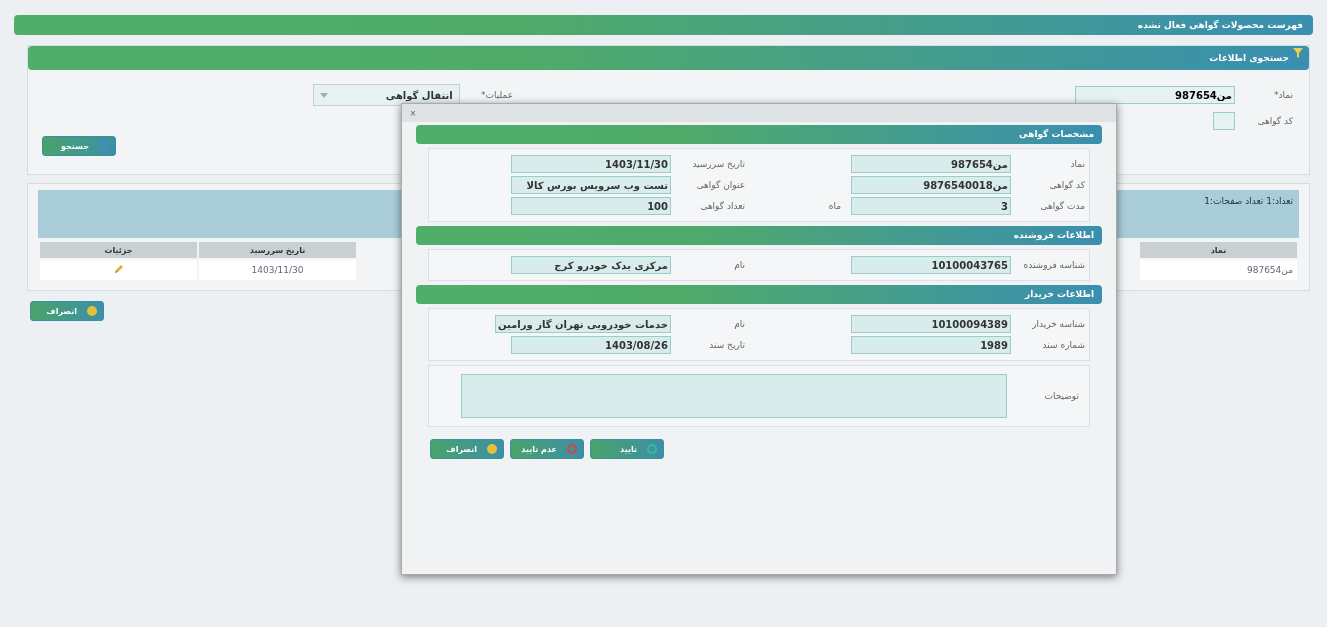  Describe the element at coordinates (1155, 95) in the screenshot. I see `text-field: من987654` at that location.